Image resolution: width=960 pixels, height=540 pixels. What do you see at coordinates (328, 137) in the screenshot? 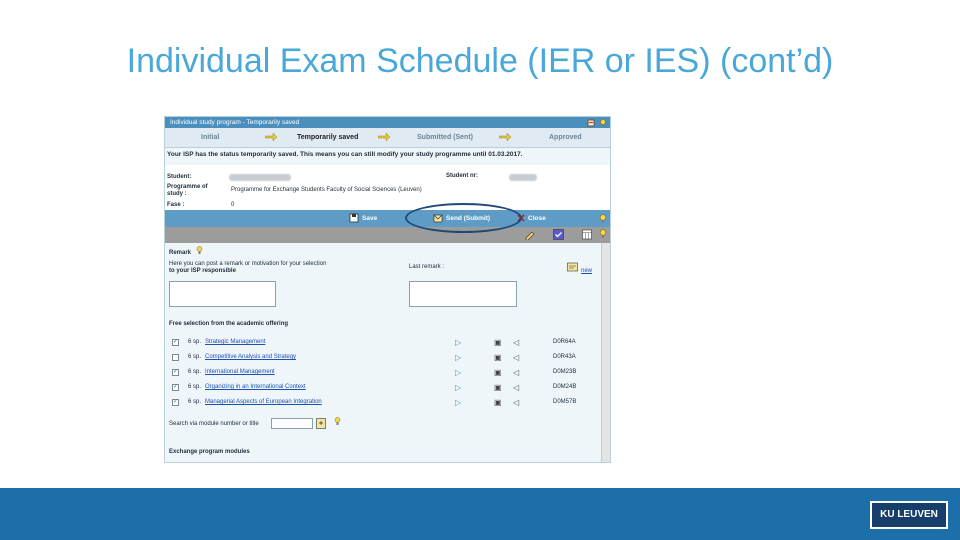
I see `step-temporarily-saved: Temporarily saved` at bounding box center [328, 137].